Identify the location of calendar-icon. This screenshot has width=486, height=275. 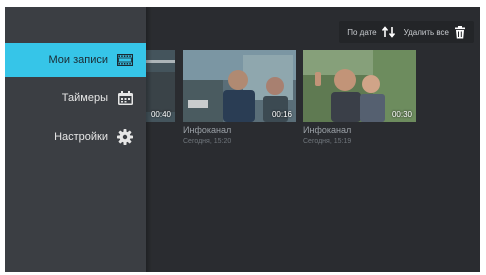
(125, 98).